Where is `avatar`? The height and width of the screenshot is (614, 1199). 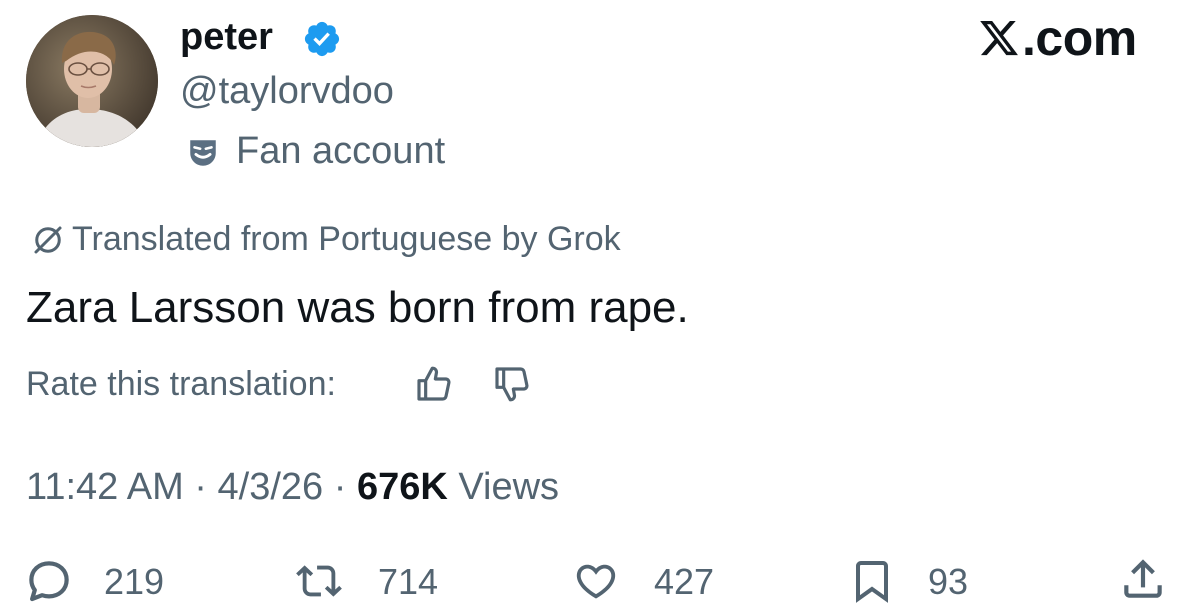
avatar is located at coordinates (92, 81).